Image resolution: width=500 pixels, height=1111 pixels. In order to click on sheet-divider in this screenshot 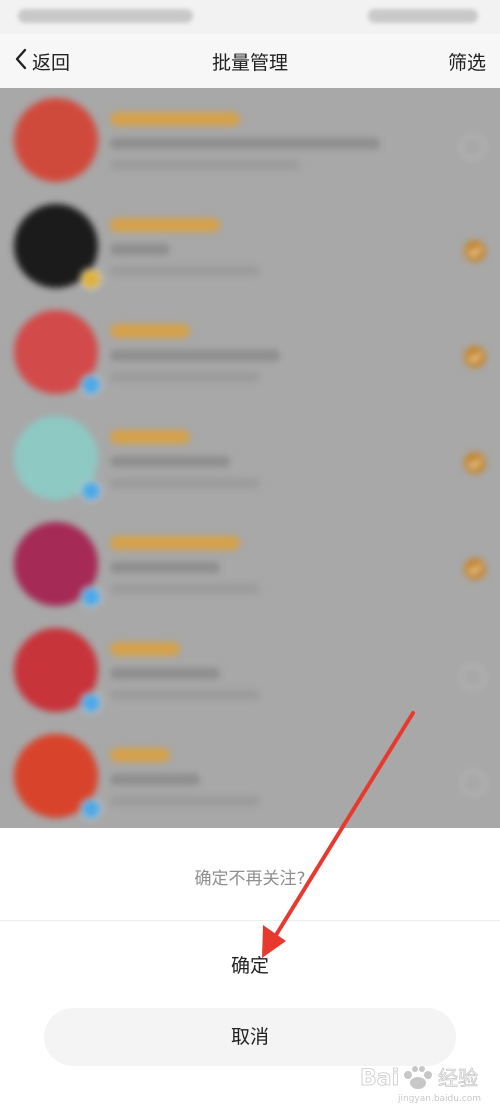, I will do `click(250, 920)`.